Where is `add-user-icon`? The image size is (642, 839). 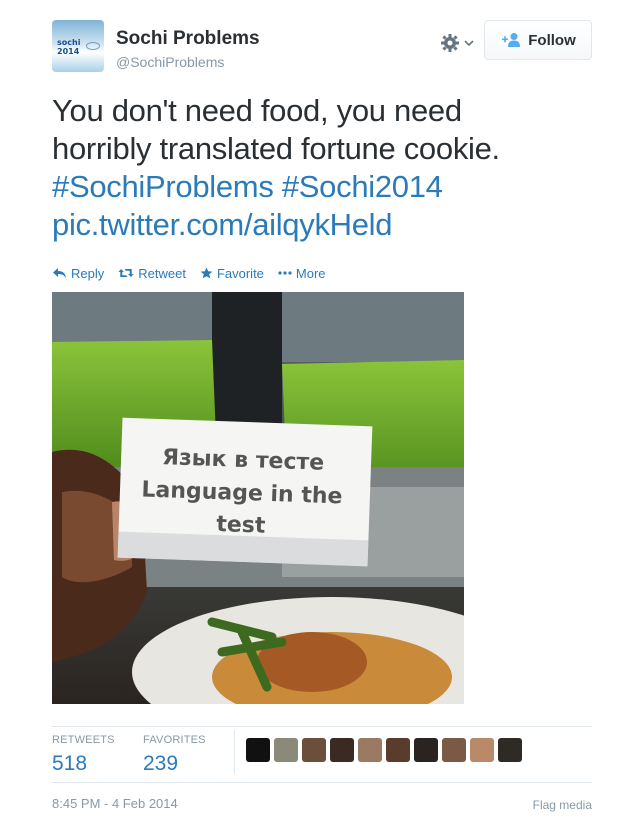
add-user-icon is located at coordinates (511, 40).